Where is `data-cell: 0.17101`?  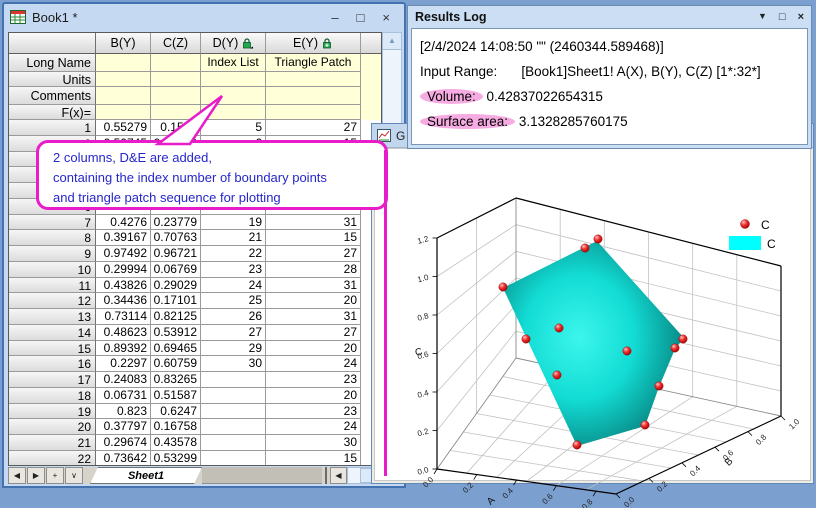 data-cell: 0.17101 is located at coordinates (176, 301).